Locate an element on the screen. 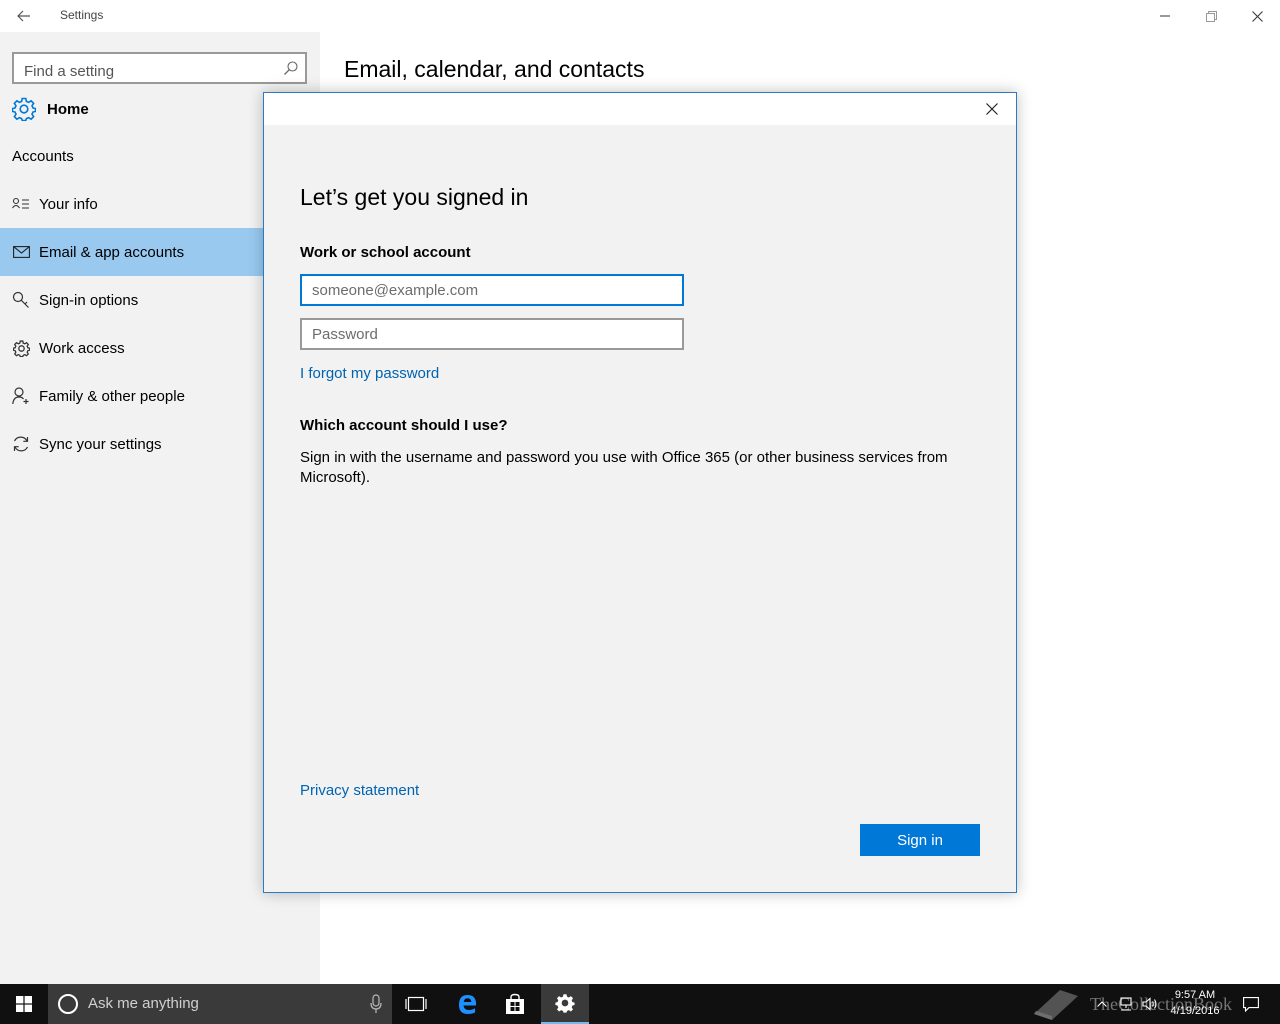  windows-logo-icon is located at coordinates (24, 1004).